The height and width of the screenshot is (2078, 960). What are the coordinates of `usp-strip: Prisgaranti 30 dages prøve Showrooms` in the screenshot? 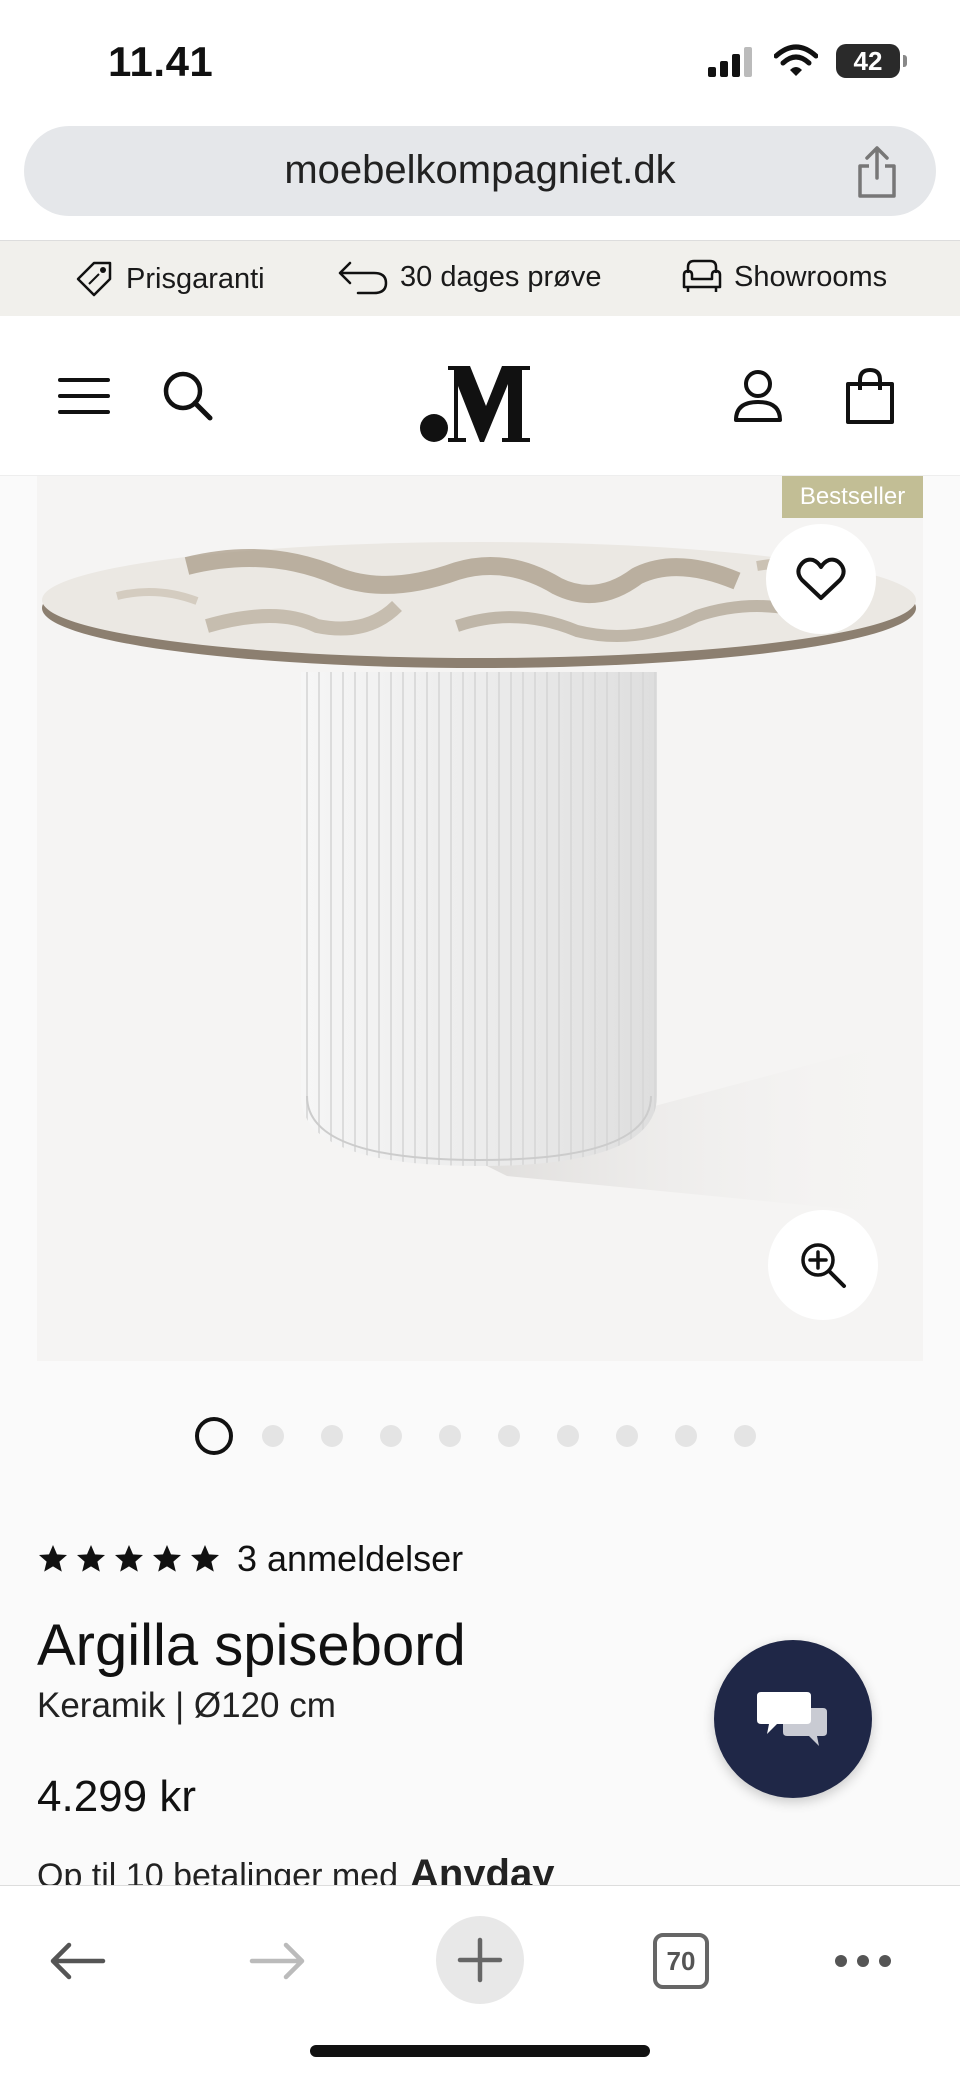 It's located at (480, 278).